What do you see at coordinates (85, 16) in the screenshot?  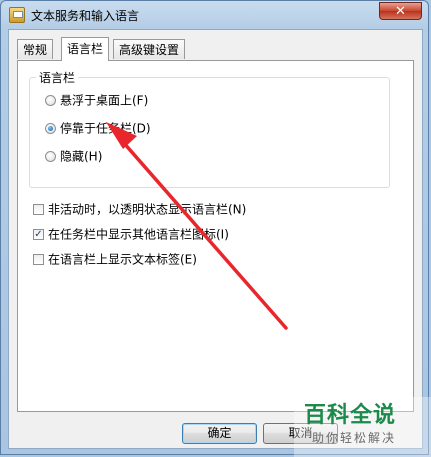 I see `window-title: 文本服务和输入语言` at bounding box center [85, 16].